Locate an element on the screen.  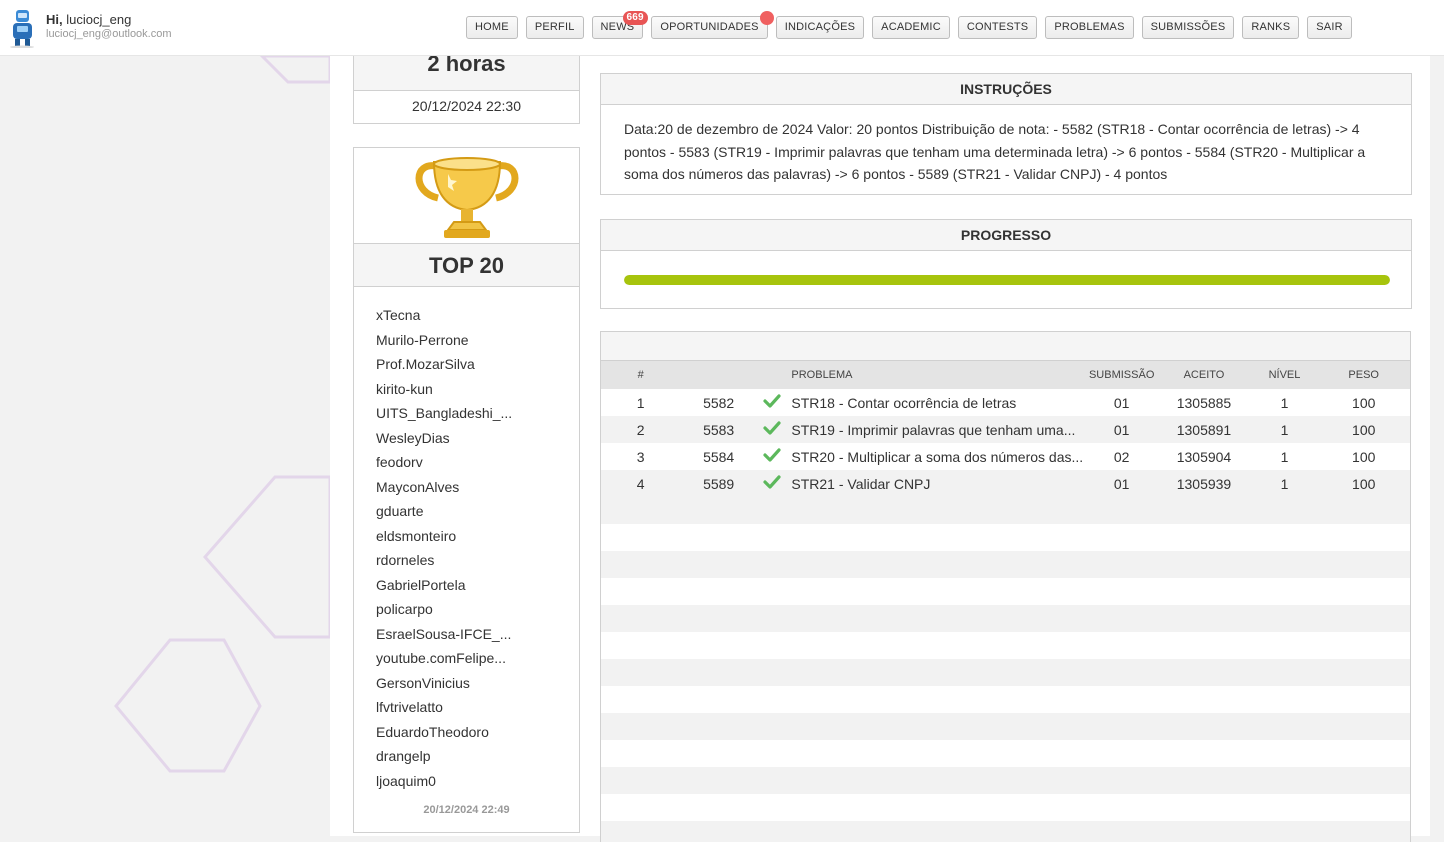
ranking-user-link: ljoaquim0 is located at coordinates (477, 781).